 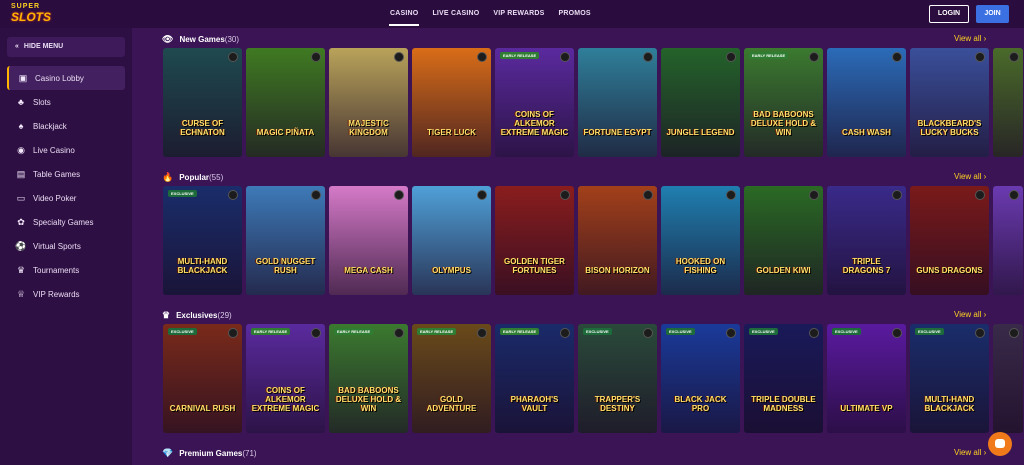 I want to click on login-button: LOGIN, so click(x=949, y=14).